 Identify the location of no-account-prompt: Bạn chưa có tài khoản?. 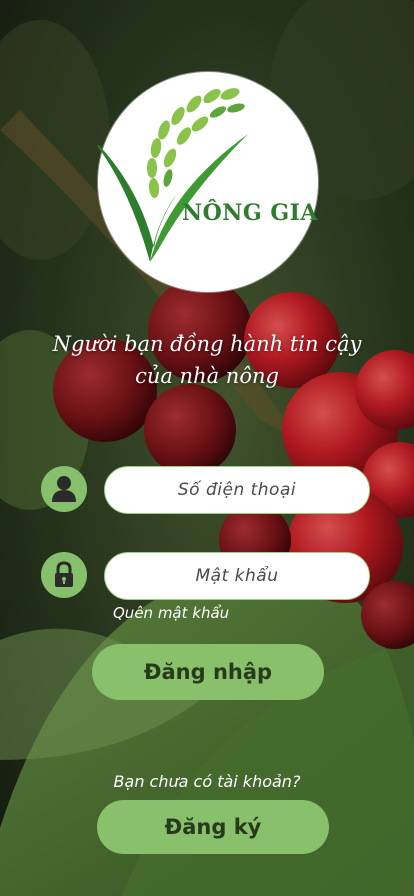
(207, 781).